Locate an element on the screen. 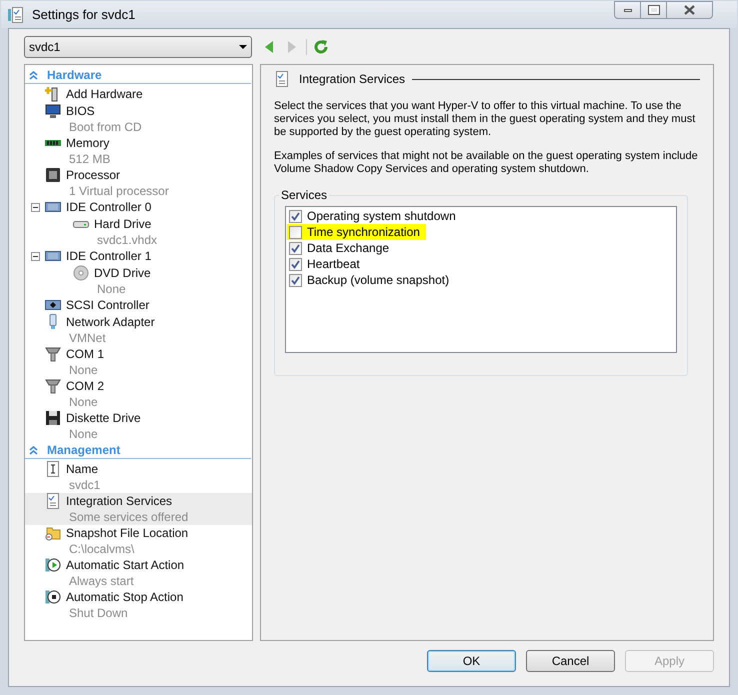 The height and width of the screenshot is (695, 738). item-label: Hard Drive is located at coordinates (123, 224).